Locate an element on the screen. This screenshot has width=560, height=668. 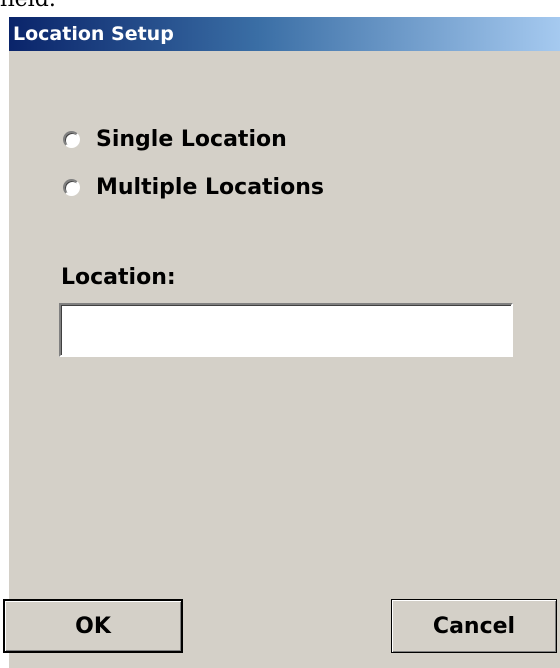
multiple-locations-option: Multiple Locations is located at coordinates (193, 187).